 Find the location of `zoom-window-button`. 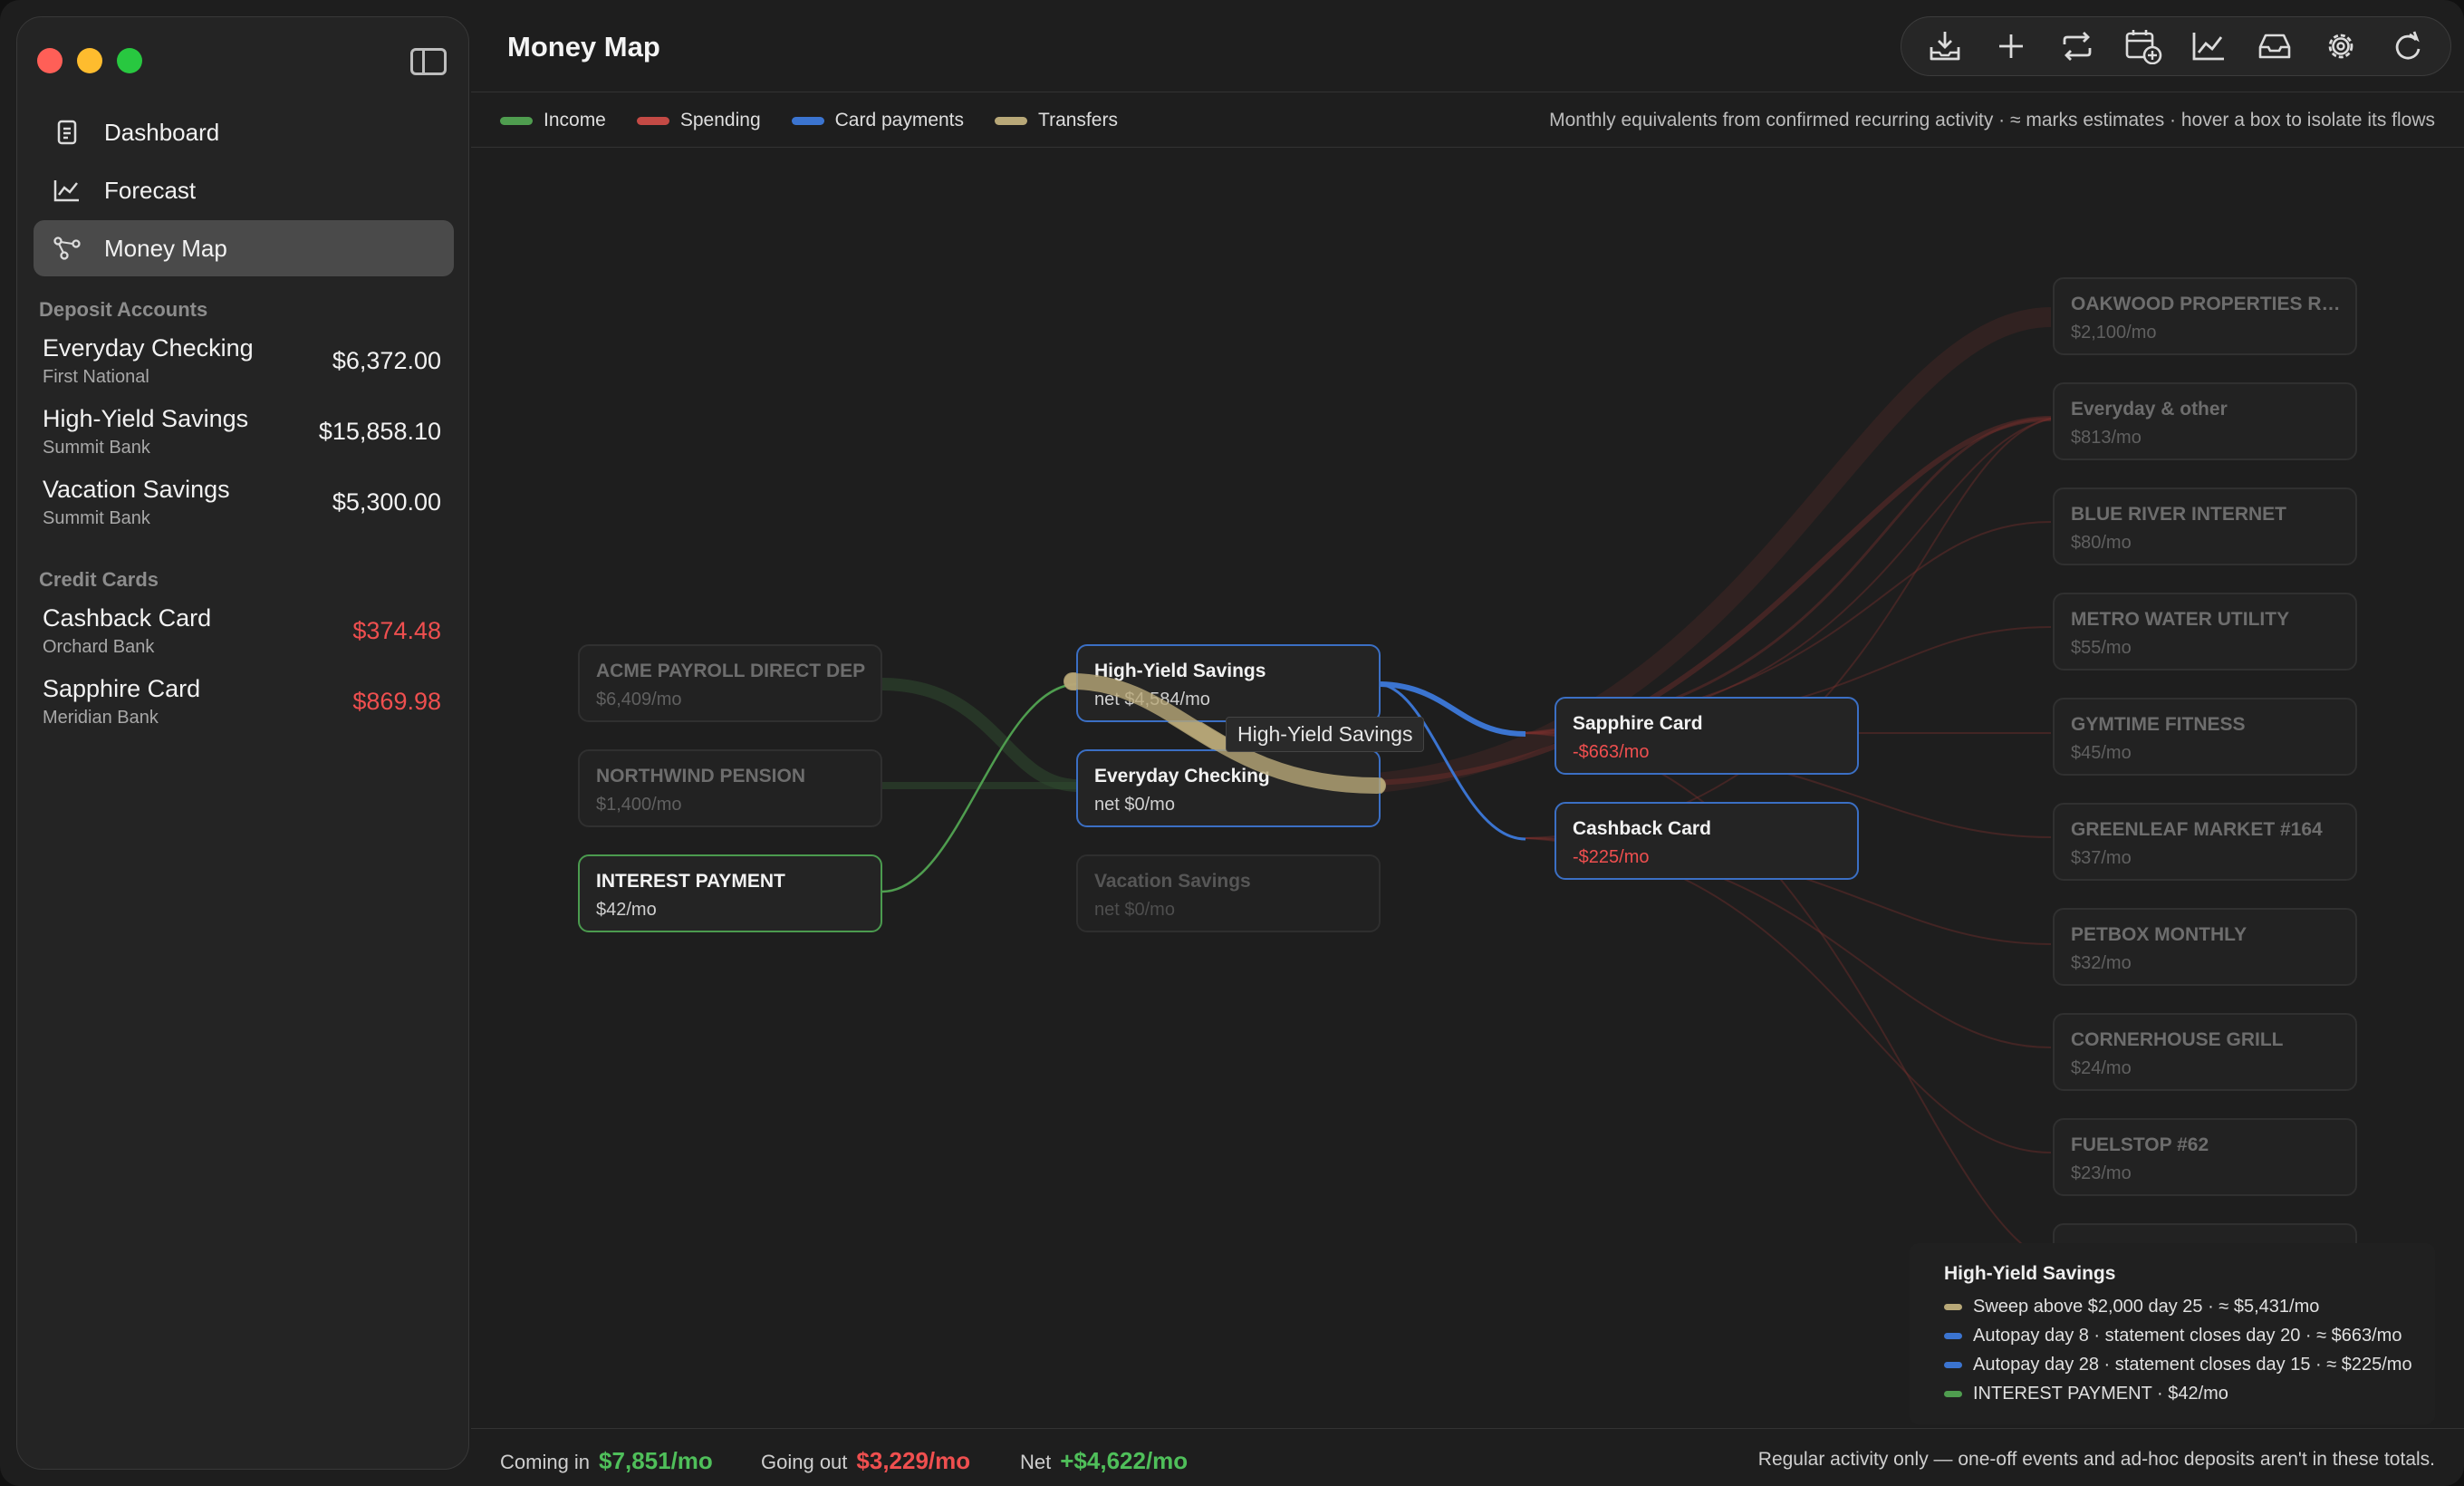

zoom-window-button is located at coordinates (129, 60).